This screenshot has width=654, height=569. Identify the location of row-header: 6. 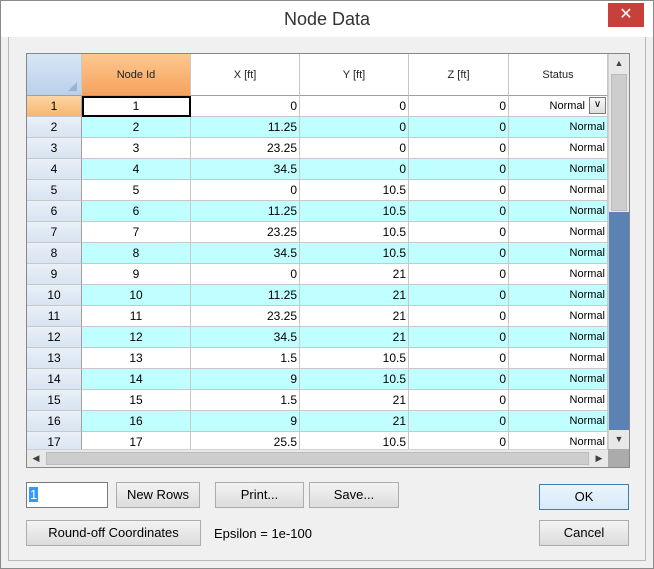
(54, 211).